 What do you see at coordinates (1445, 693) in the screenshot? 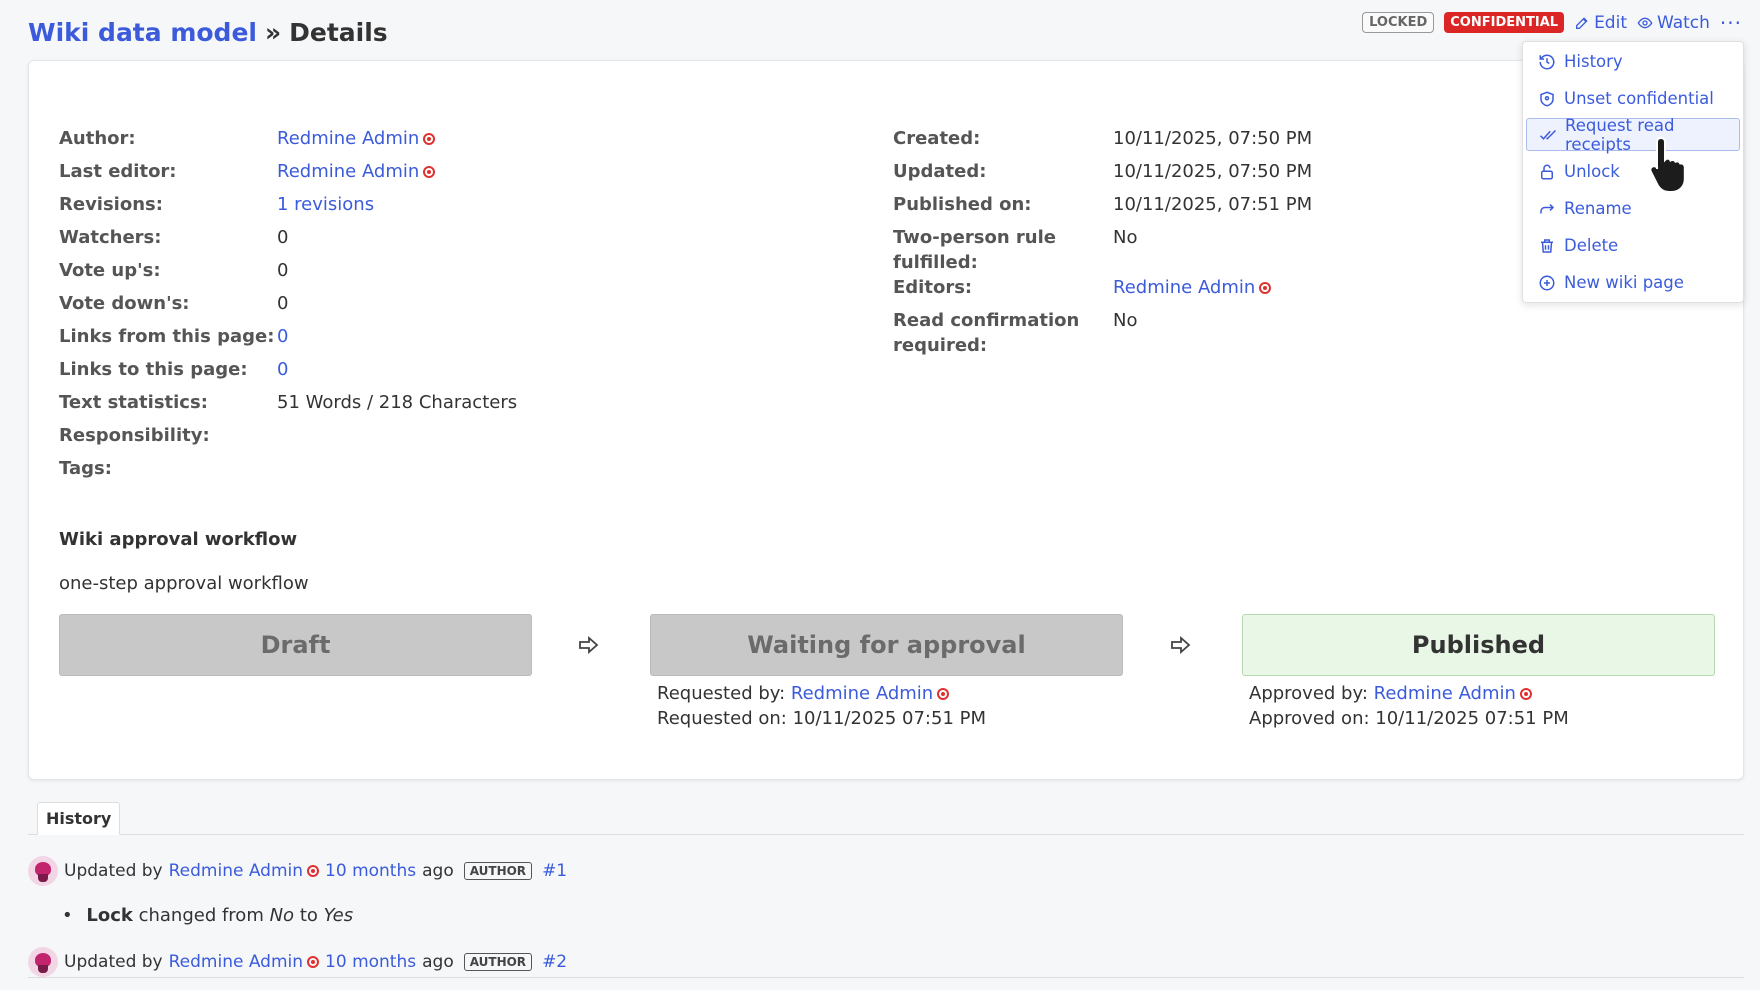
I see `approved-by-user-link: Redmine Admin` at bounding box center [1445, 693].